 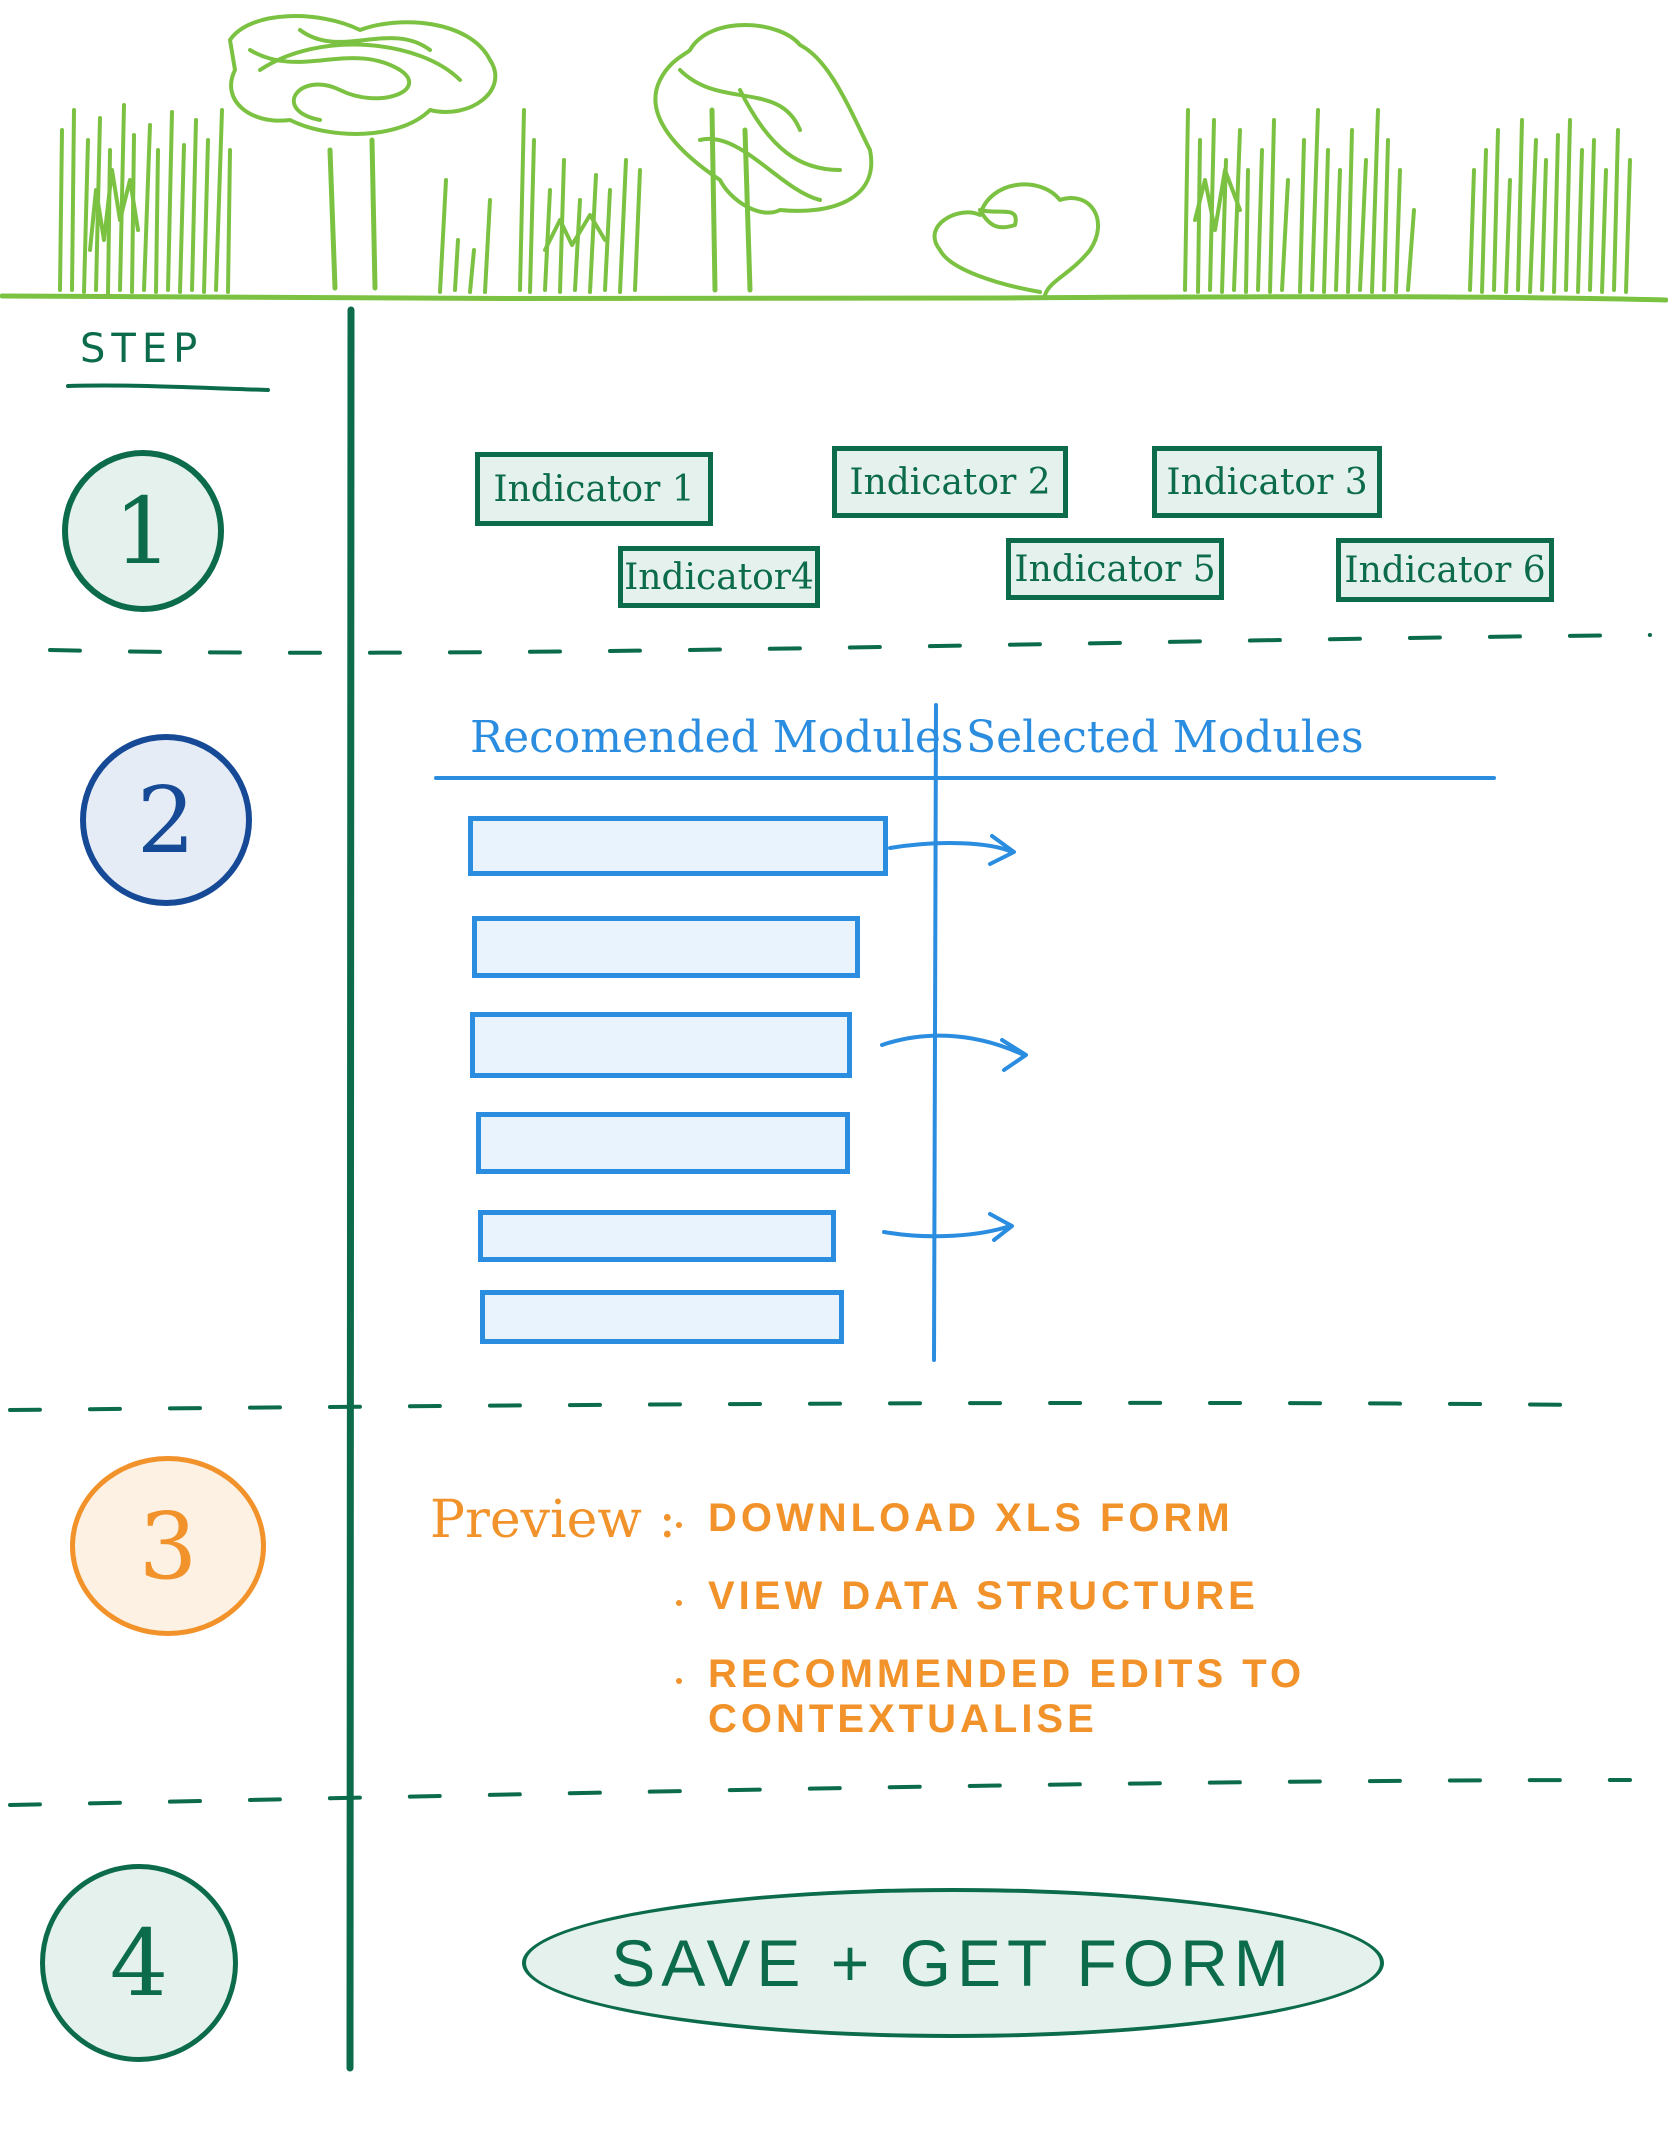 What do you see at coordinates (350, 1189) in the screenshot?
I see `timeline-line` at bounding box center [350, 1189].